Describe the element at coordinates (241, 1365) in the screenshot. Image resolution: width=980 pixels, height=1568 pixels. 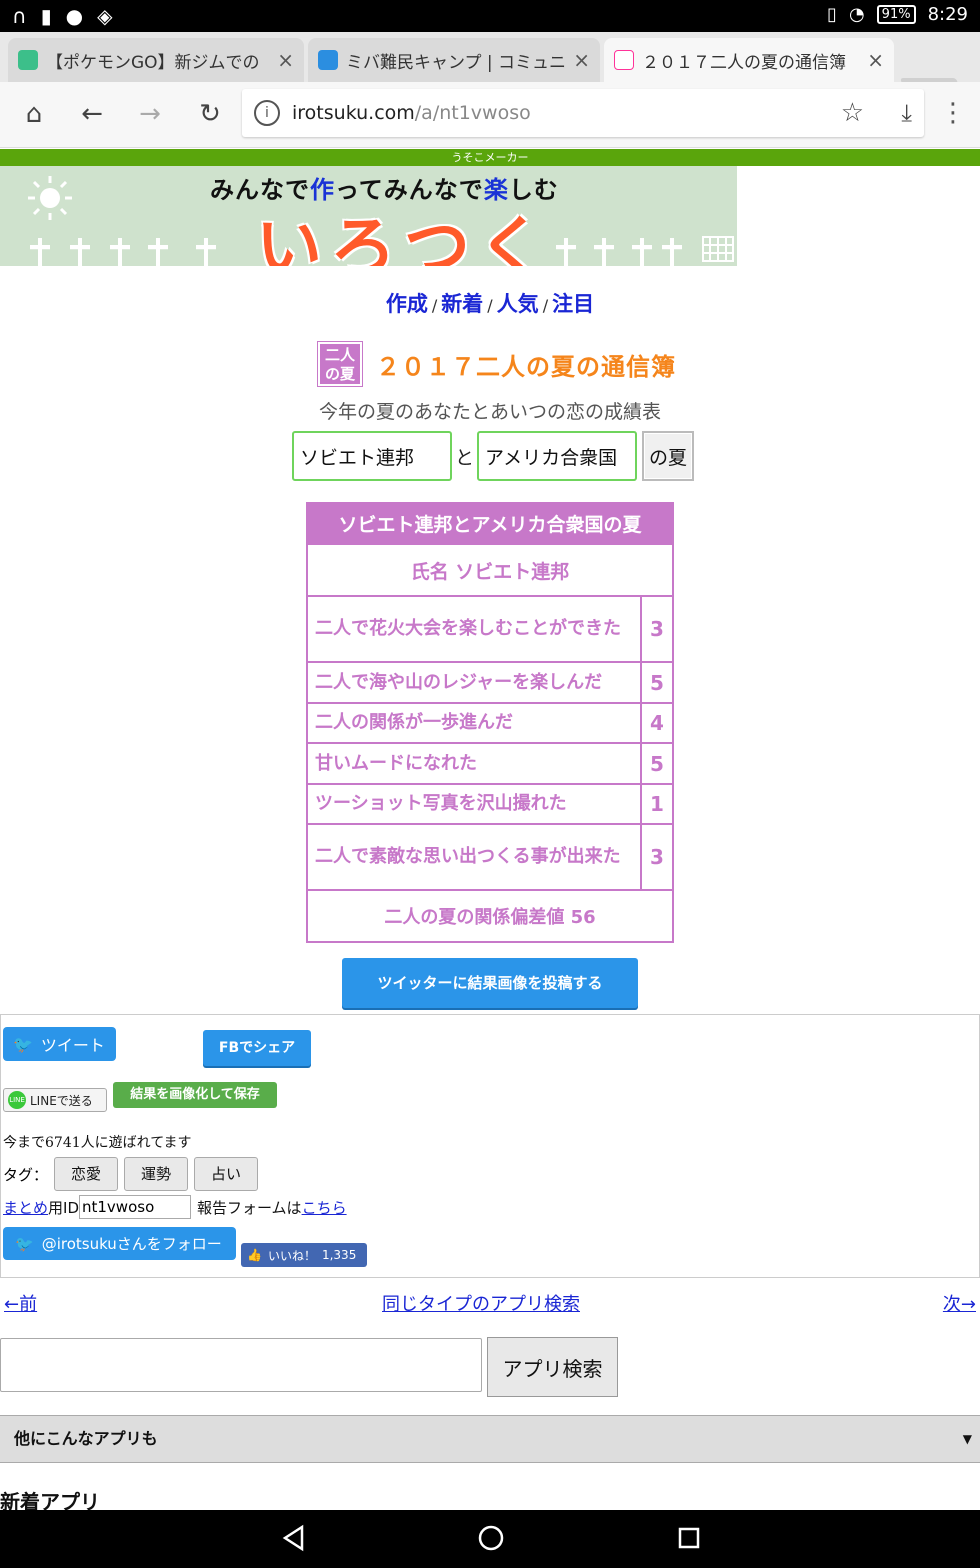
I see `app-search-input` at that location.